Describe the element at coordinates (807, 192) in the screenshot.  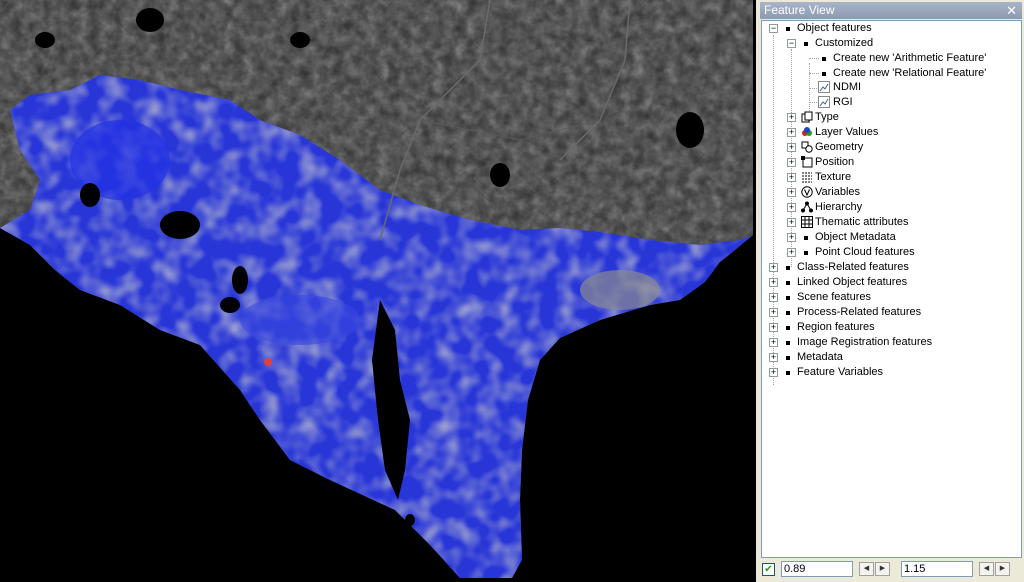
I see `variables-icon` at that location.